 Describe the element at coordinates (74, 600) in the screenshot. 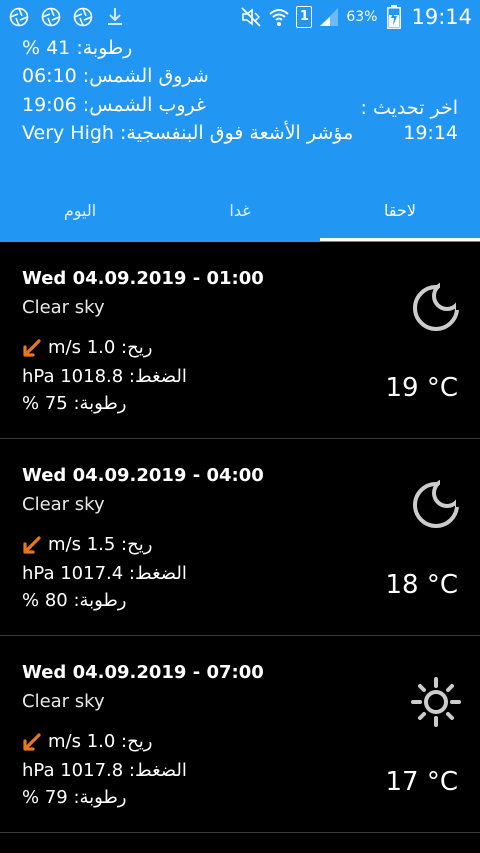

I see `forecast-humidity: رطوبة: 80 %` at that location.